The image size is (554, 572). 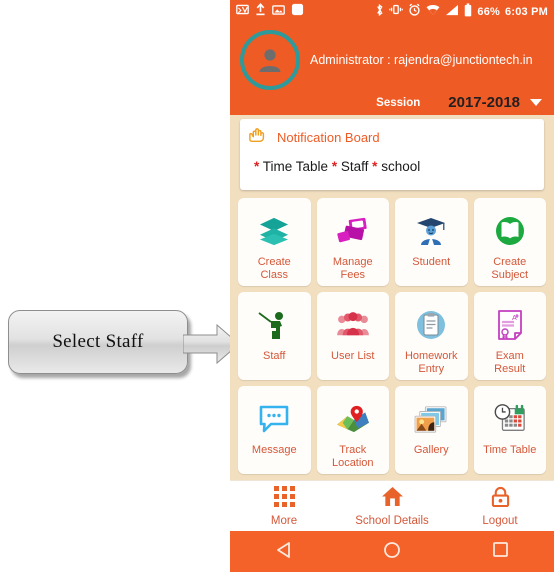 What do you see at coordinates (392, 520) in the screenshot?
I see `nav-label: School Details` at bounding box center [392, 520].